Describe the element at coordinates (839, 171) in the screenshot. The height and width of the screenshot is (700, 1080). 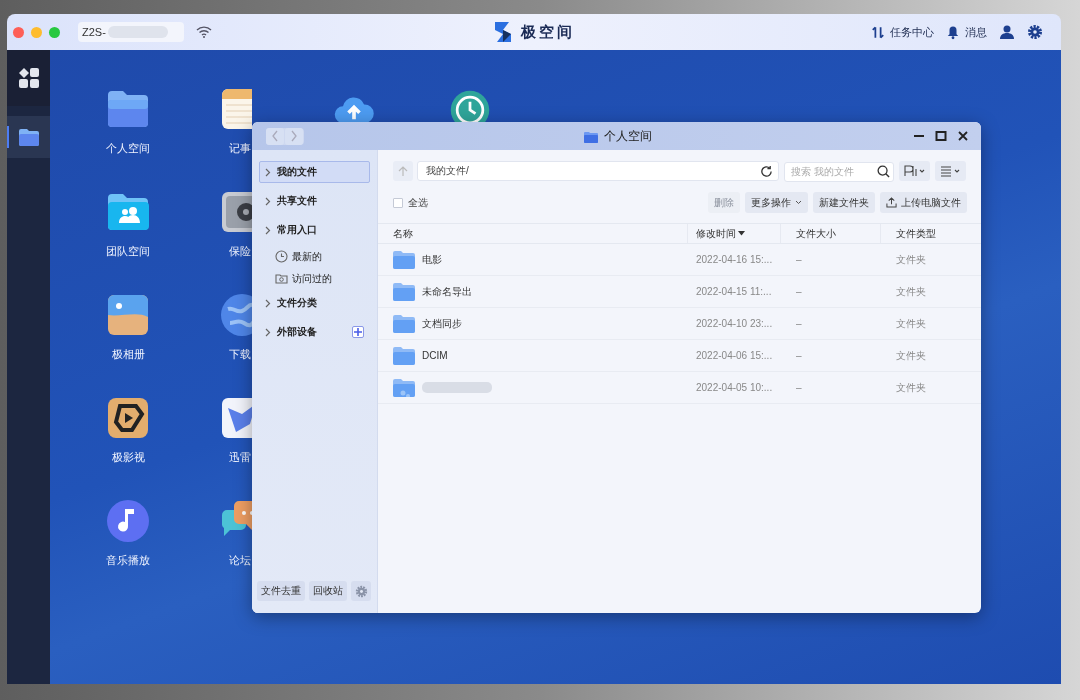
I see `search-field: 搜索 我的文件` at that location.